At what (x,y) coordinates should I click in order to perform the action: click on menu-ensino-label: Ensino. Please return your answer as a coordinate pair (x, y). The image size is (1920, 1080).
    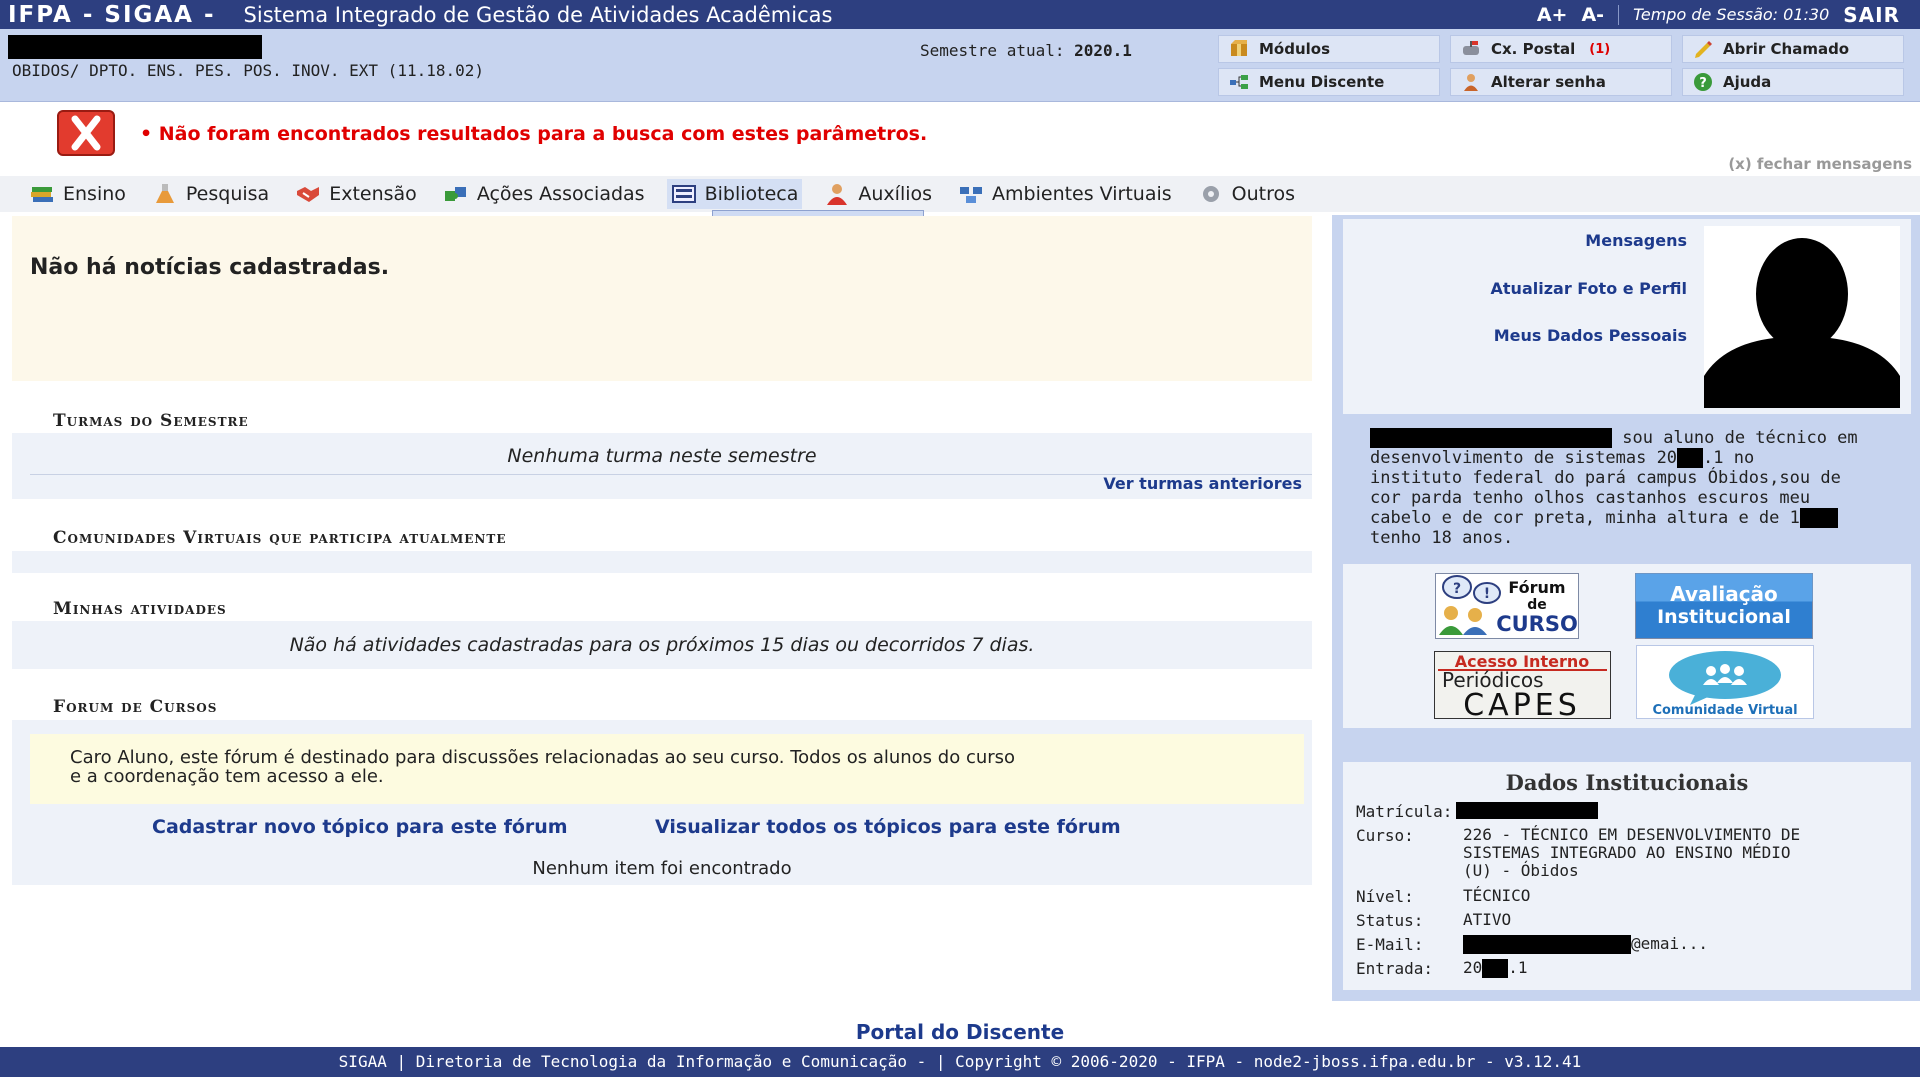
    Looking at the image, I should click on (94, 194).